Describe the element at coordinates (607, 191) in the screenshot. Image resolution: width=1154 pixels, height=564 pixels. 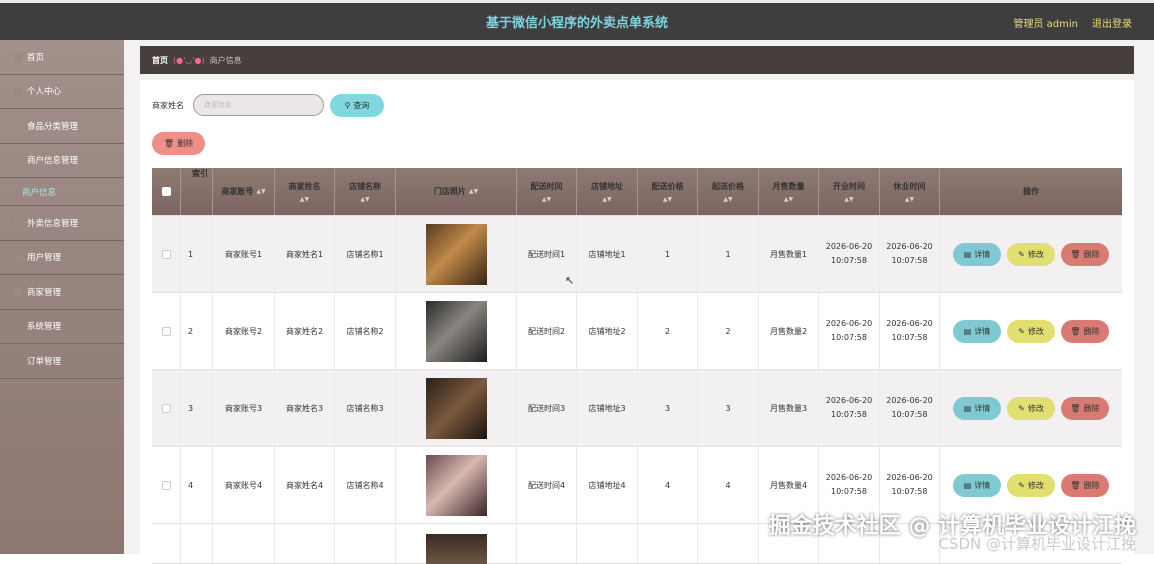
I see `header-address: 店铺地址▲▼` at that location.